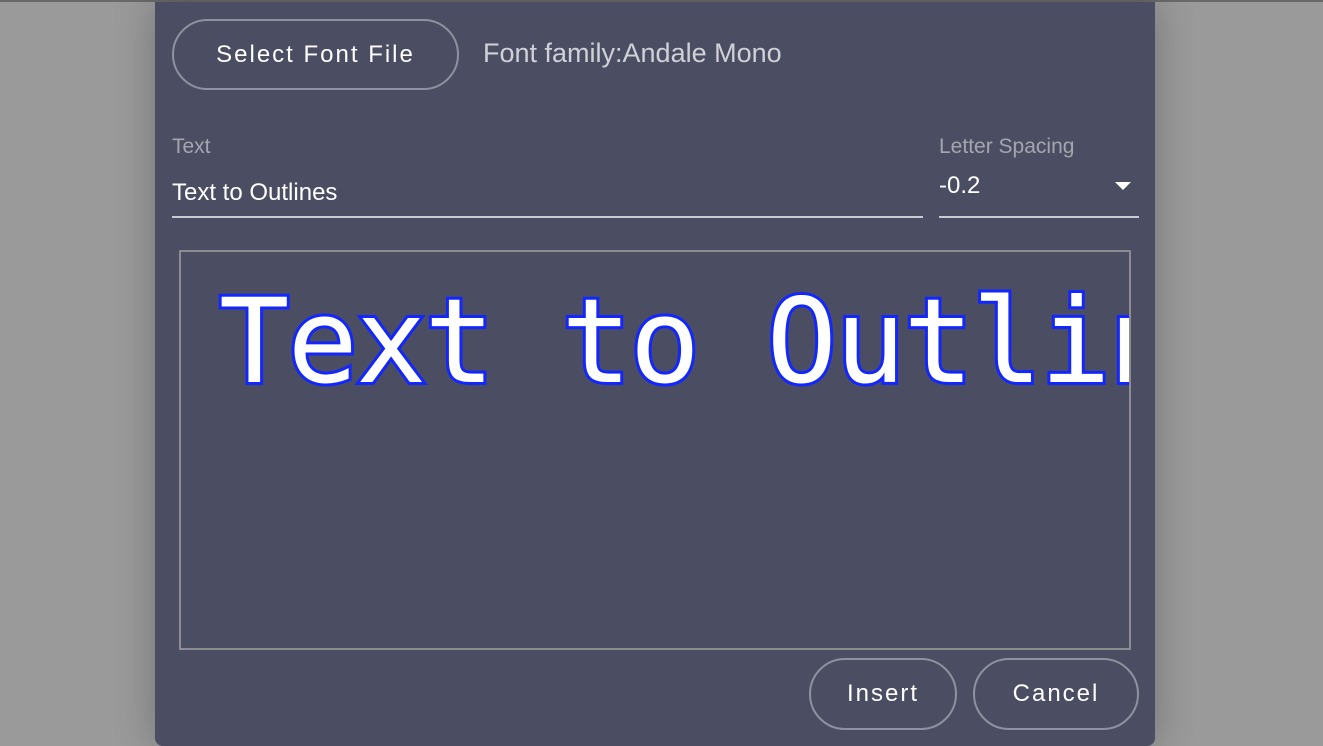 This screenshot has height=746, width=1323. Describe the element at coordinates (1123, 186) in the screenshot. I see `chevron-down-icon` at that location.